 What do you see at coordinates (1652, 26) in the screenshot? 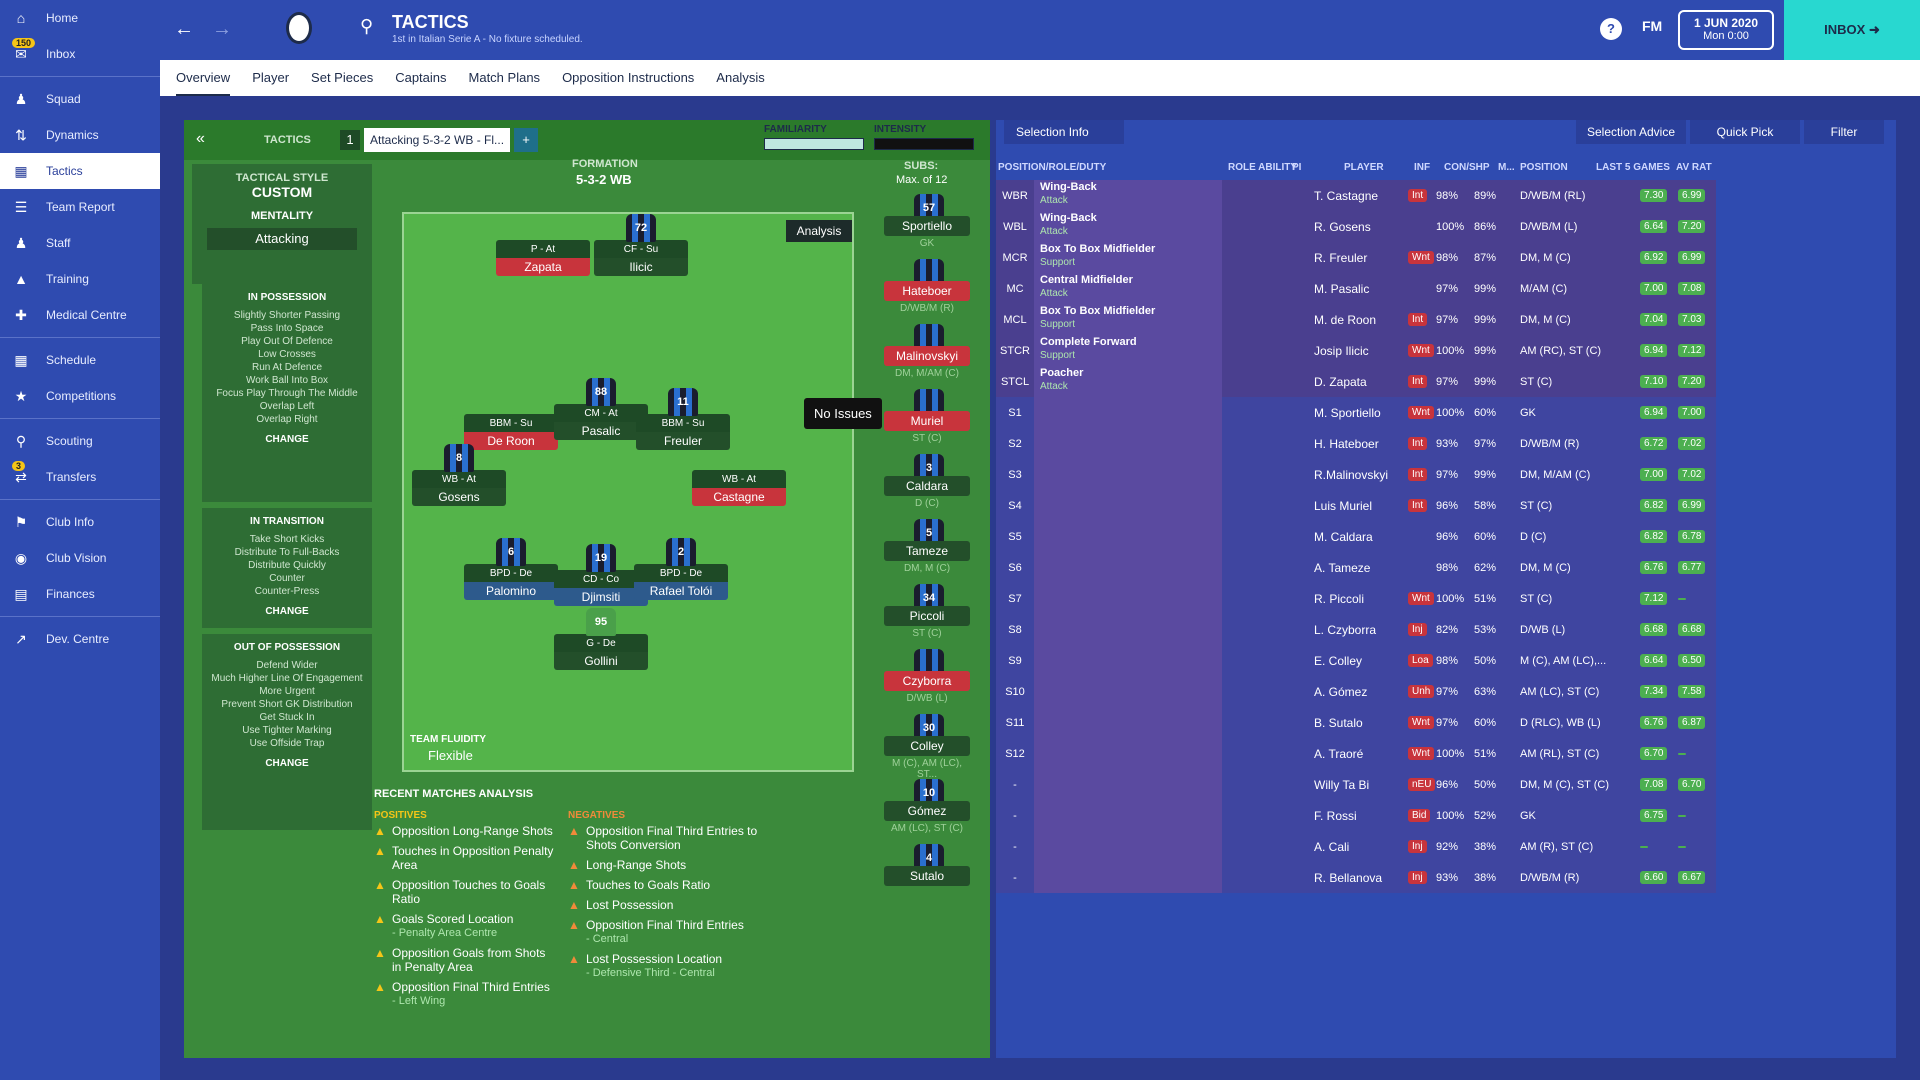
I see `fm-menu-button: FM` at bounding box center [1652, 26].